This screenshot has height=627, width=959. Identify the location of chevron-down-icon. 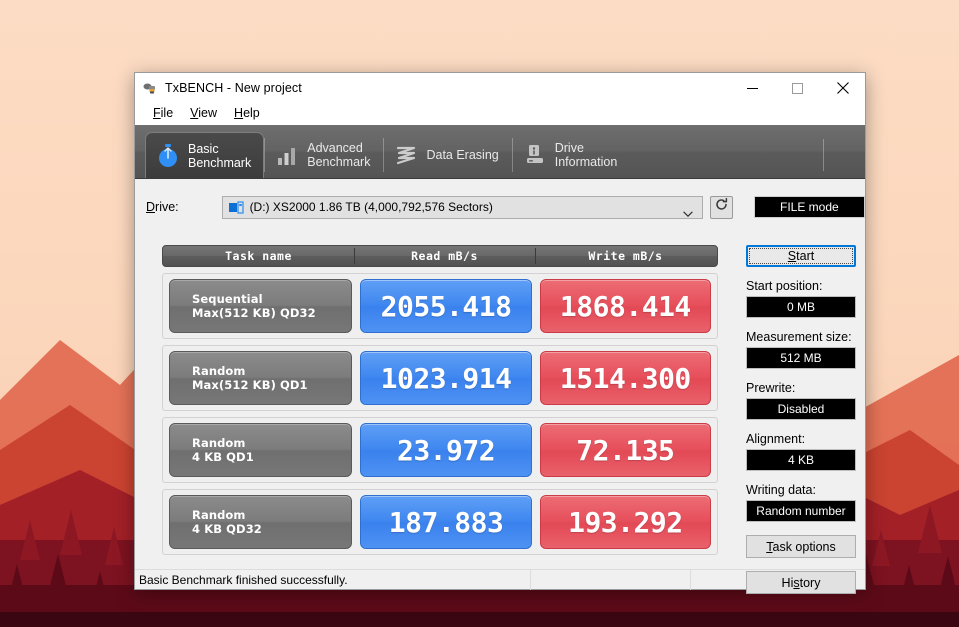
(687, 214).